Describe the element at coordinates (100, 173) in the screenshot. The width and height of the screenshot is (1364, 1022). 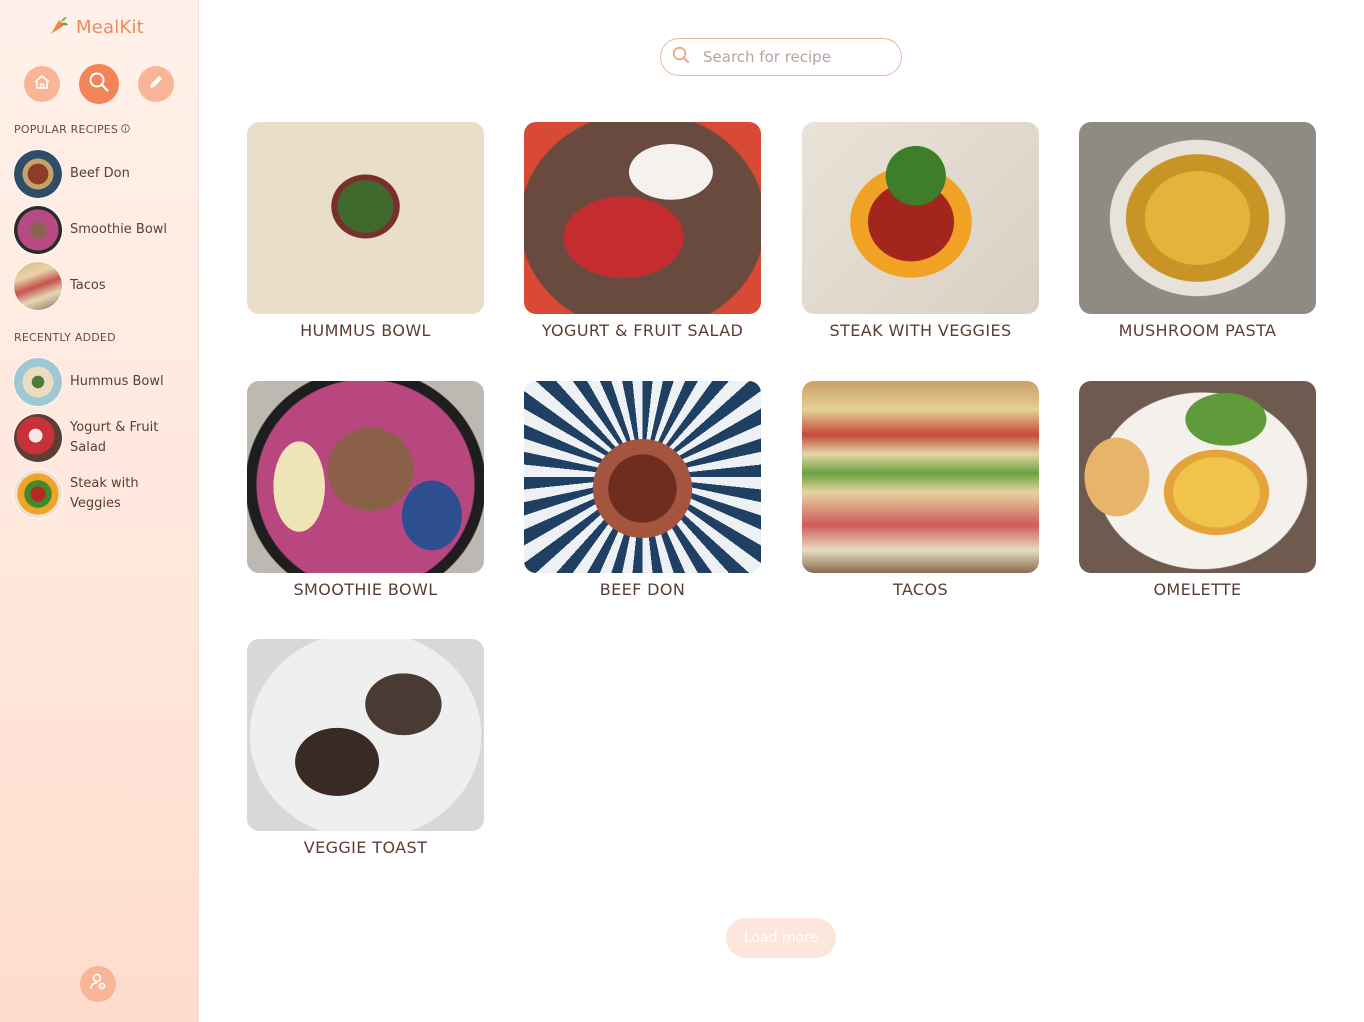
I see `sidebar-item-label: Beef Don` at that location.